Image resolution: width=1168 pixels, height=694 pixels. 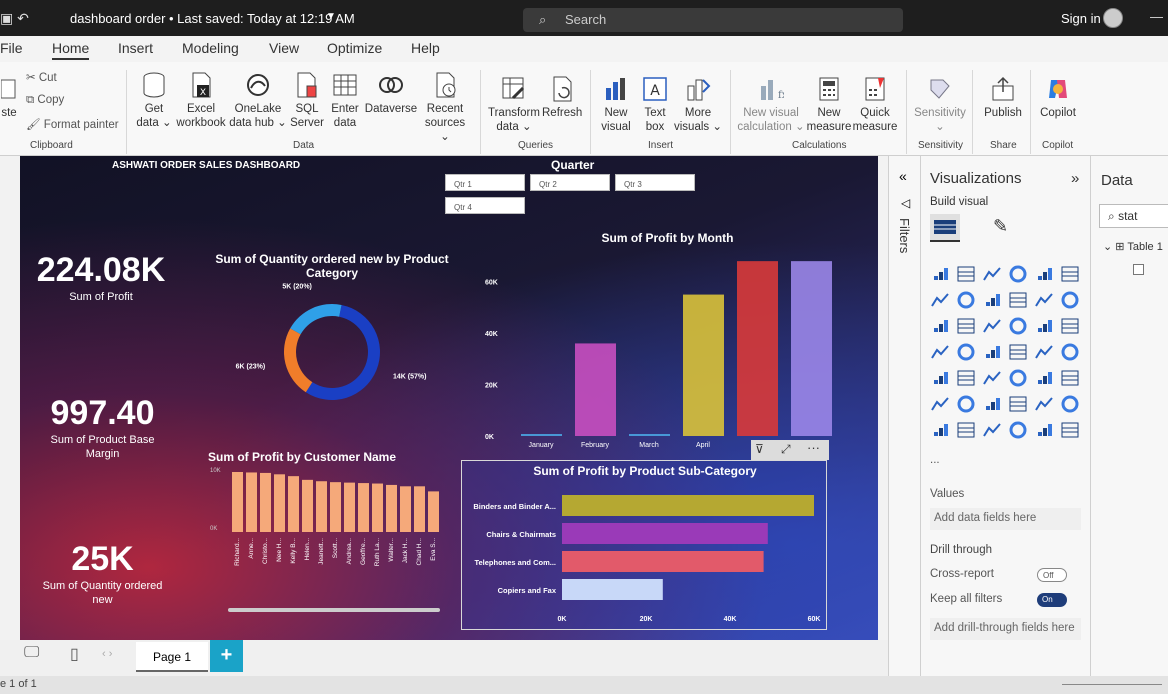 What do you see at coordinates (45, 100) in the screenshot?
I see `copy-button: ⧉ Copy` at bounding box center [45, 100].